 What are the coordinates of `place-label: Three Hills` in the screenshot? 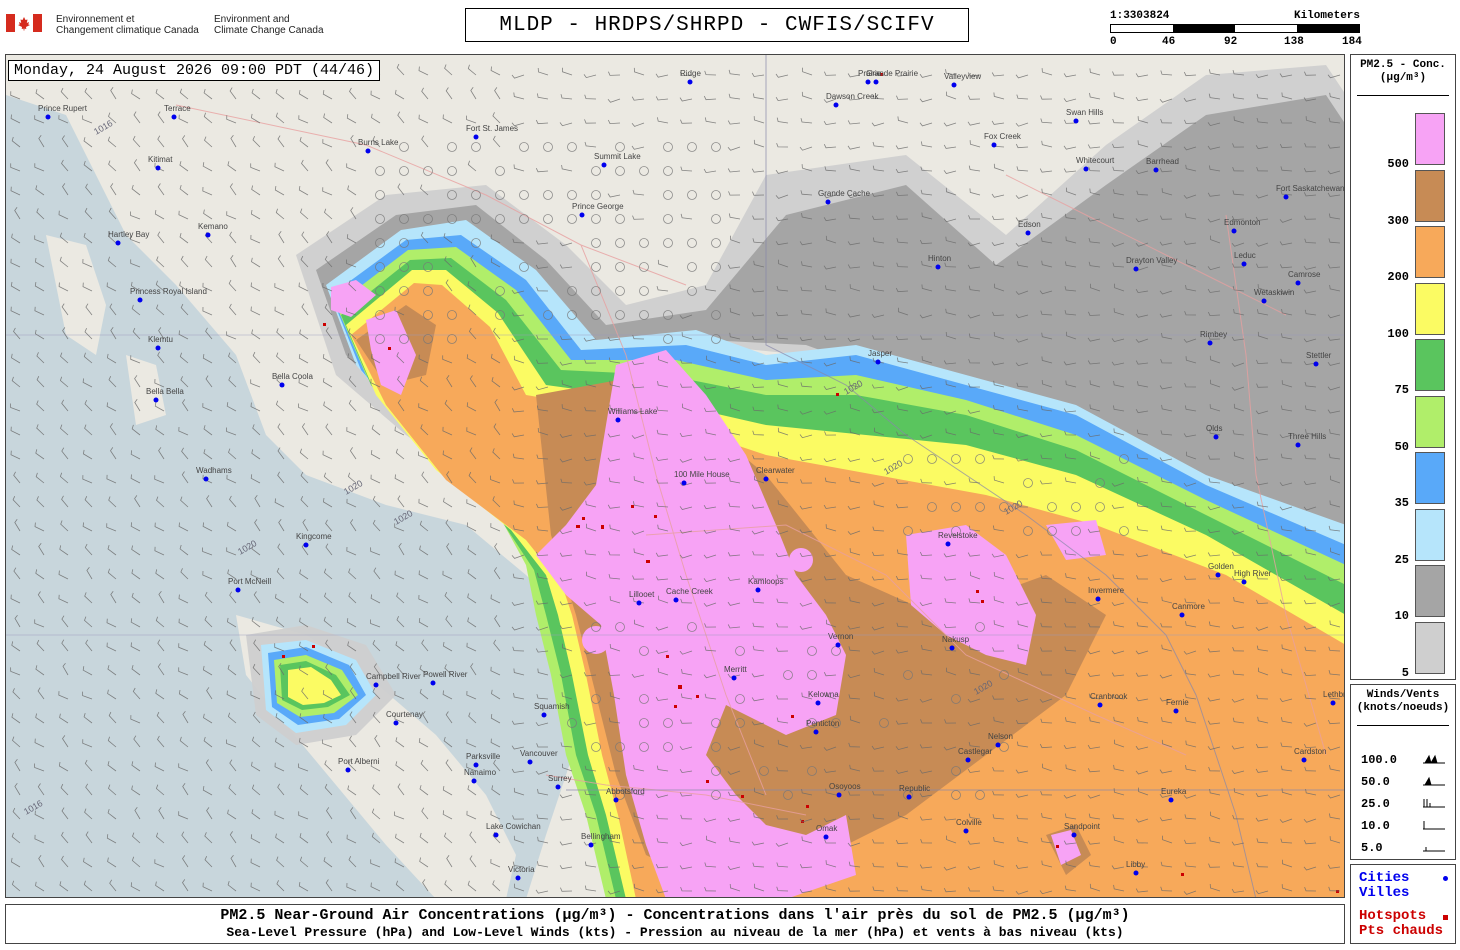 It's located at (1307, 436).